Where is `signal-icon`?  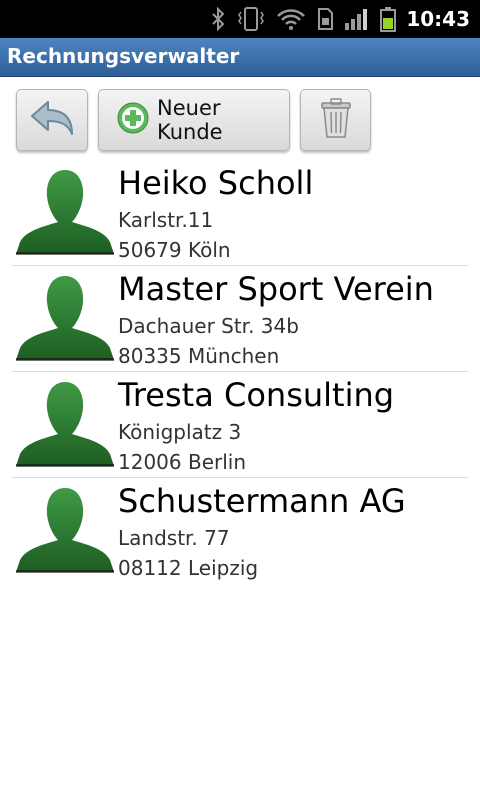 signal-icon is located at coordinates (357, 19).